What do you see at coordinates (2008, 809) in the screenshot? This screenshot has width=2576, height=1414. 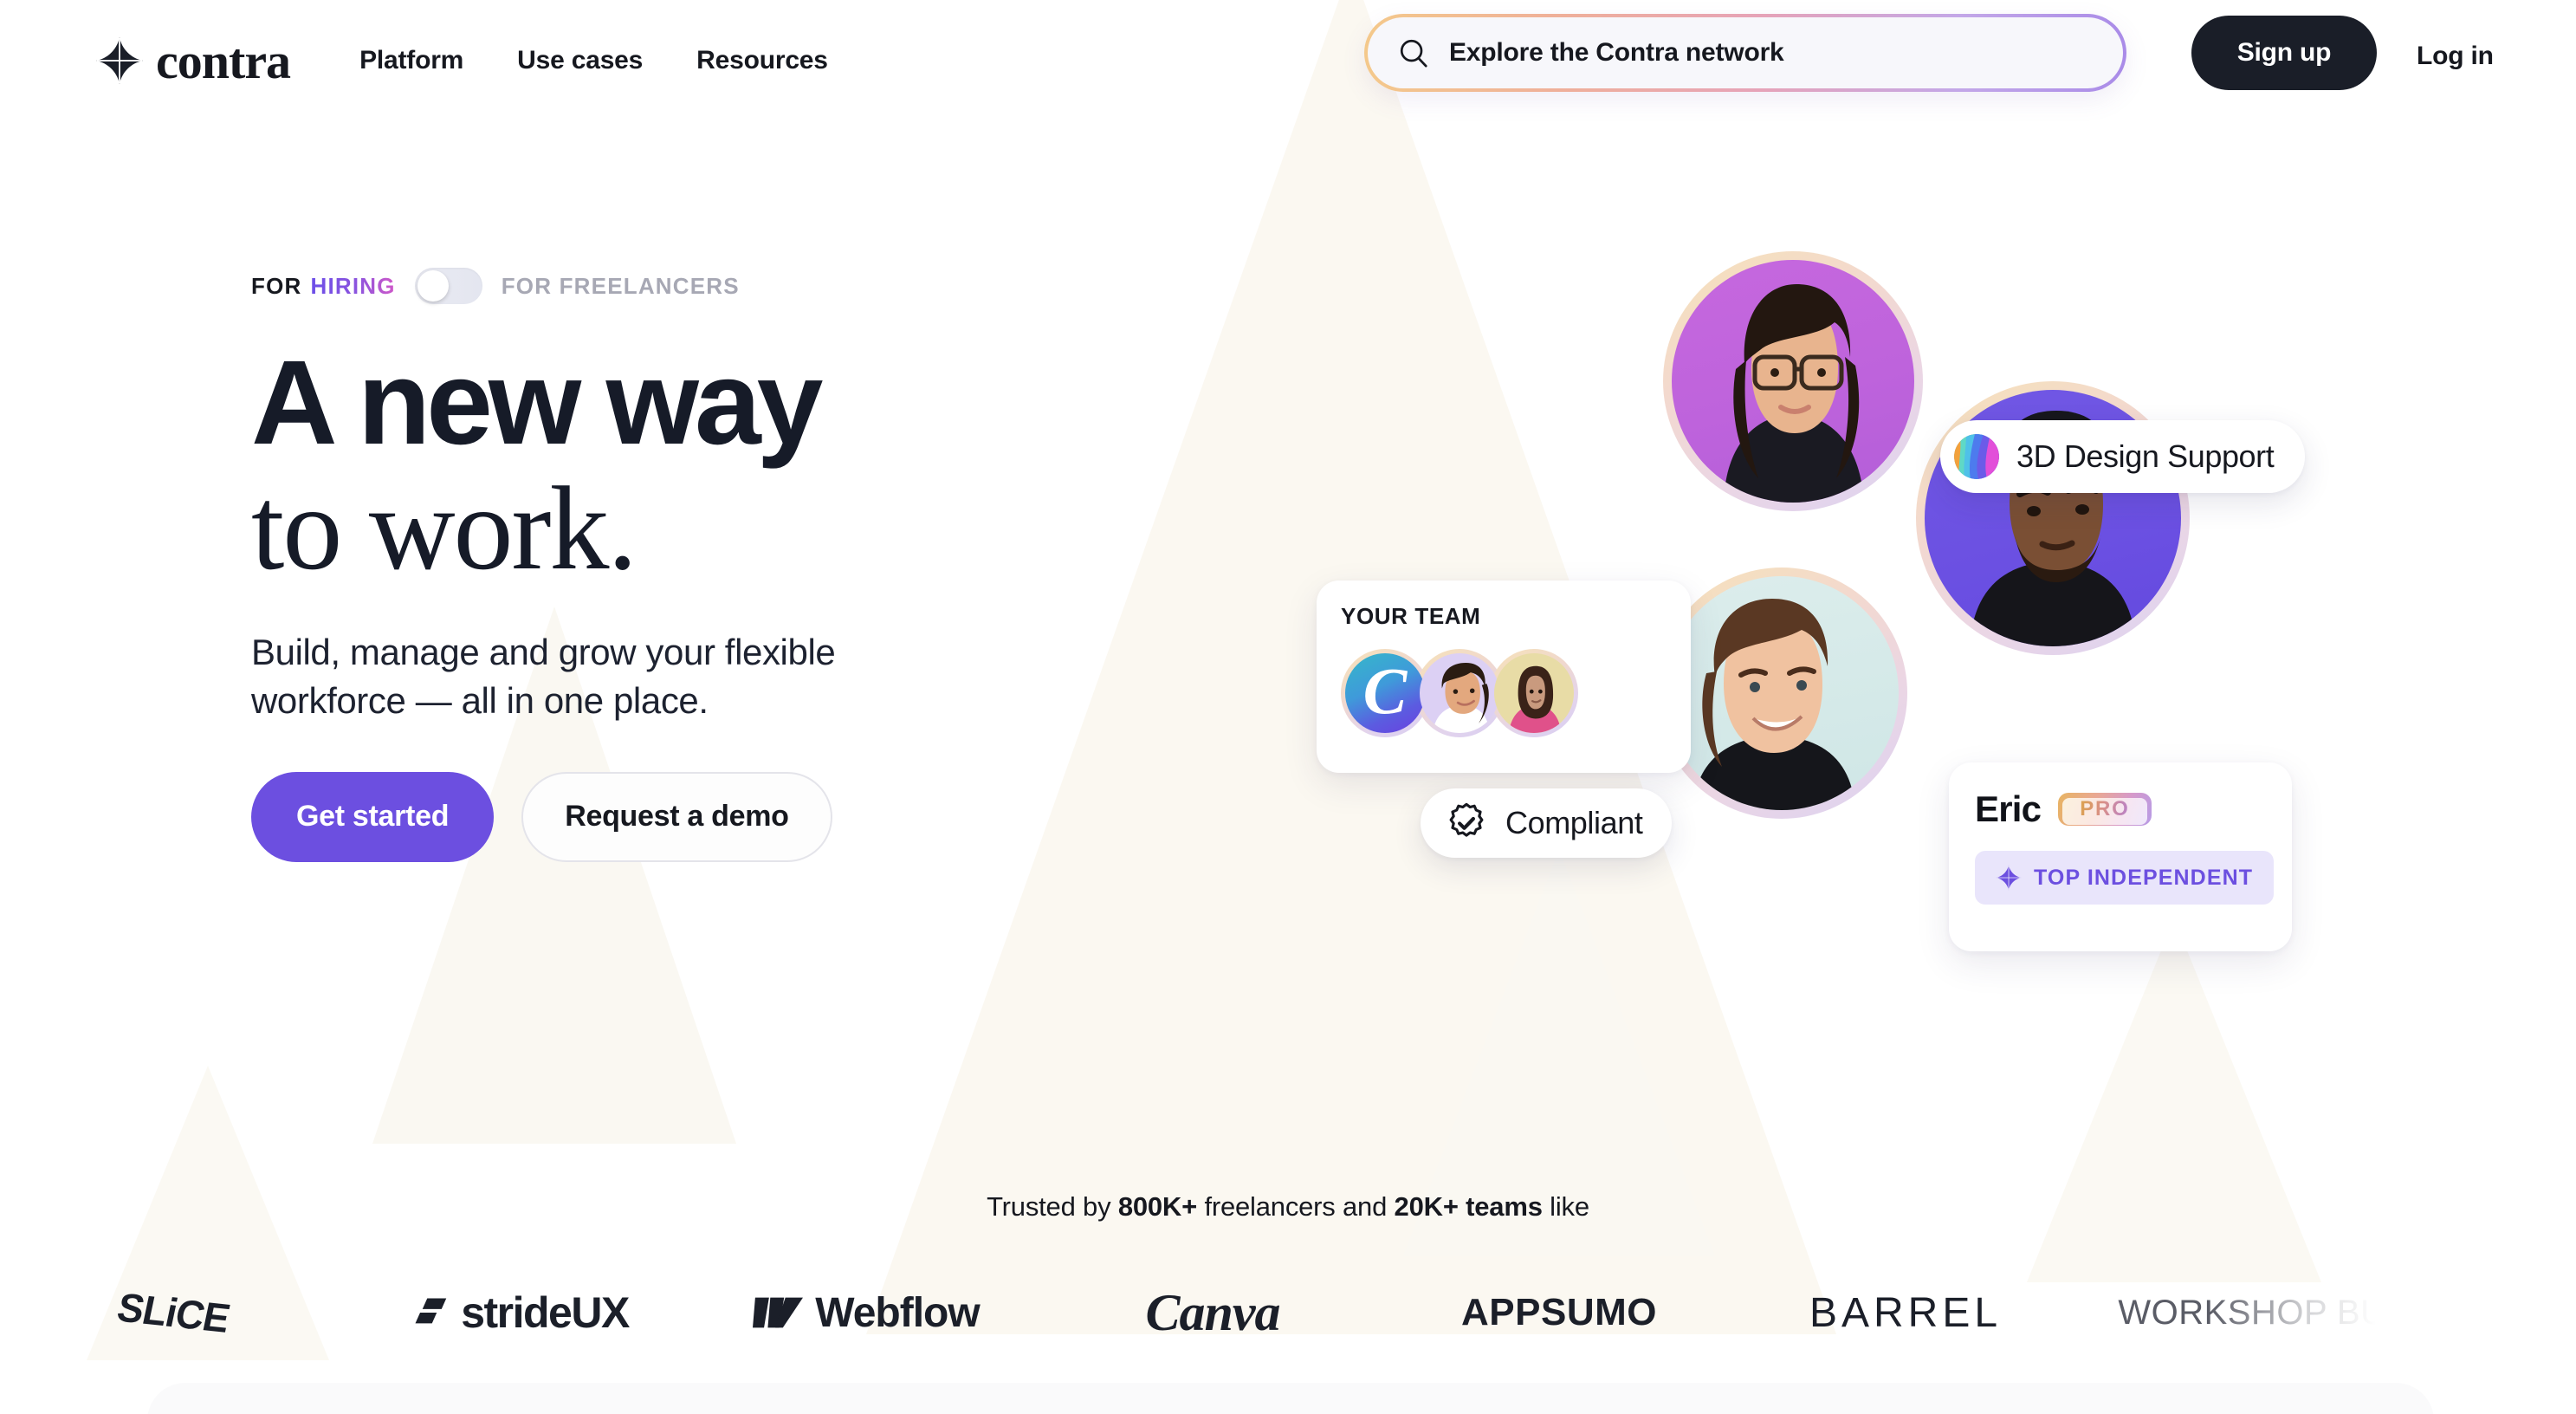 I see `eric-name: Eric` at bounding box center [2008, 809].